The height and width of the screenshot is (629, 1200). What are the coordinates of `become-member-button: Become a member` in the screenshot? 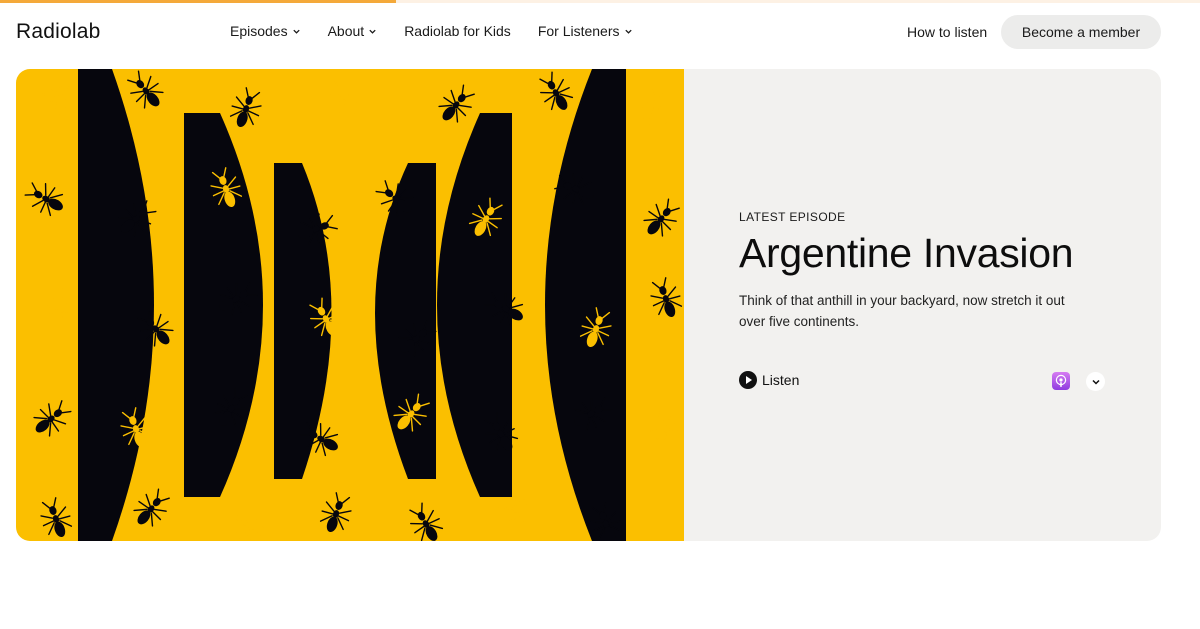 It's located at (1081, 32).